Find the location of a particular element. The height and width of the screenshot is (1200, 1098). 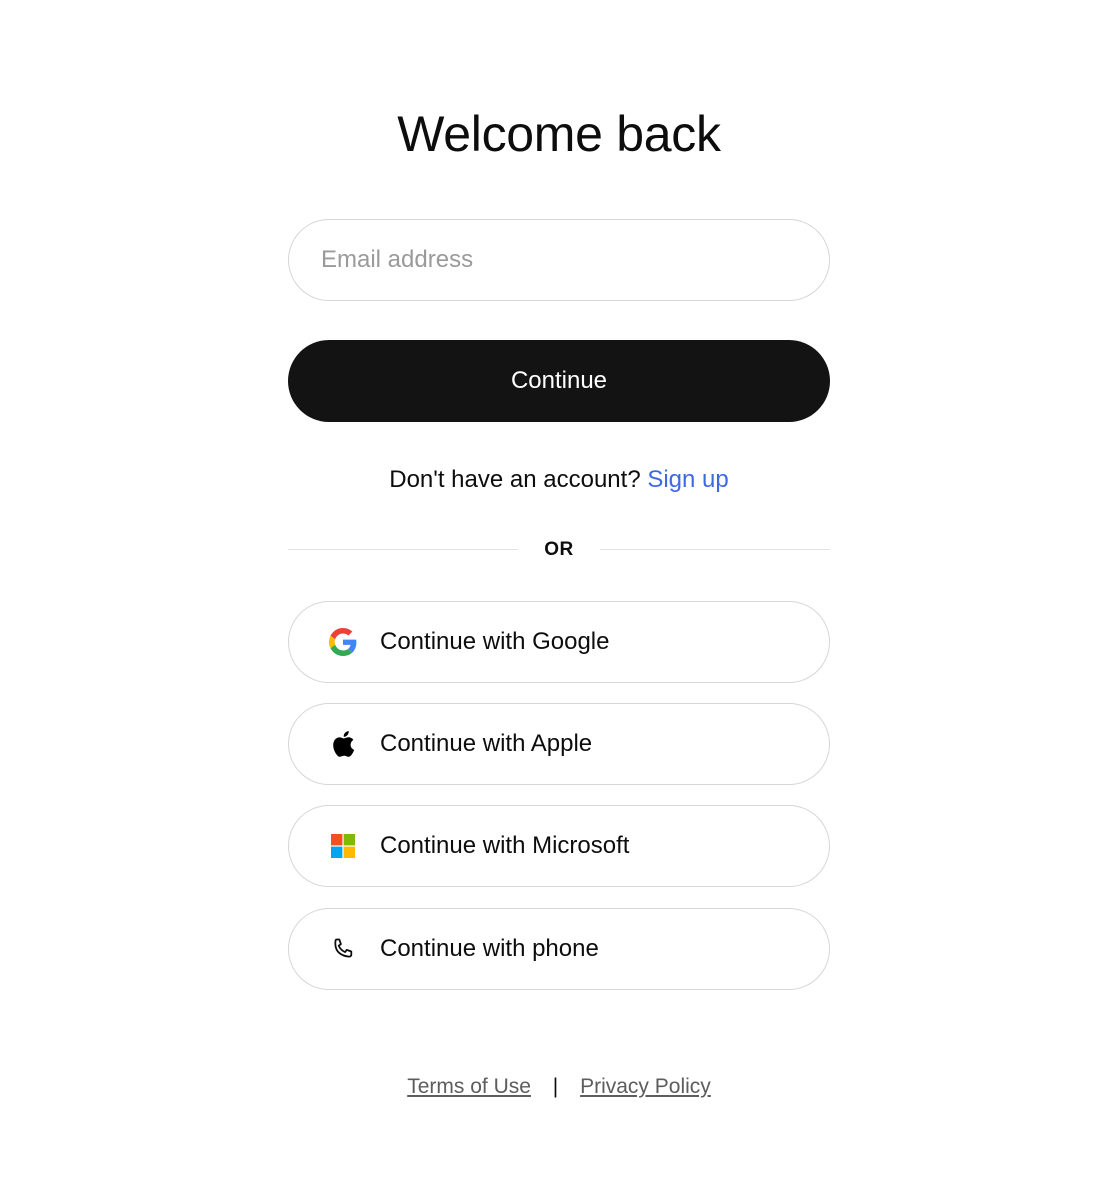

continue-with-phone-button: Continue with phone is located at coordinates (559, 949).